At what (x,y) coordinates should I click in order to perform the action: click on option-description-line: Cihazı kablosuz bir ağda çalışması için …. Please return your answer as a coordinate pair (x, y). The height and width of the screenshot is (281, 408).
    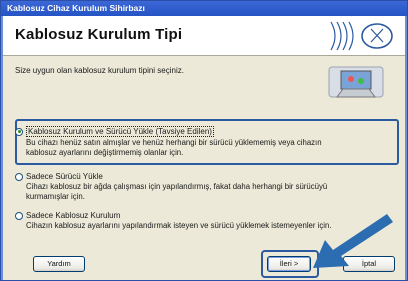
    Looking at the image, I should click on (177, 186).